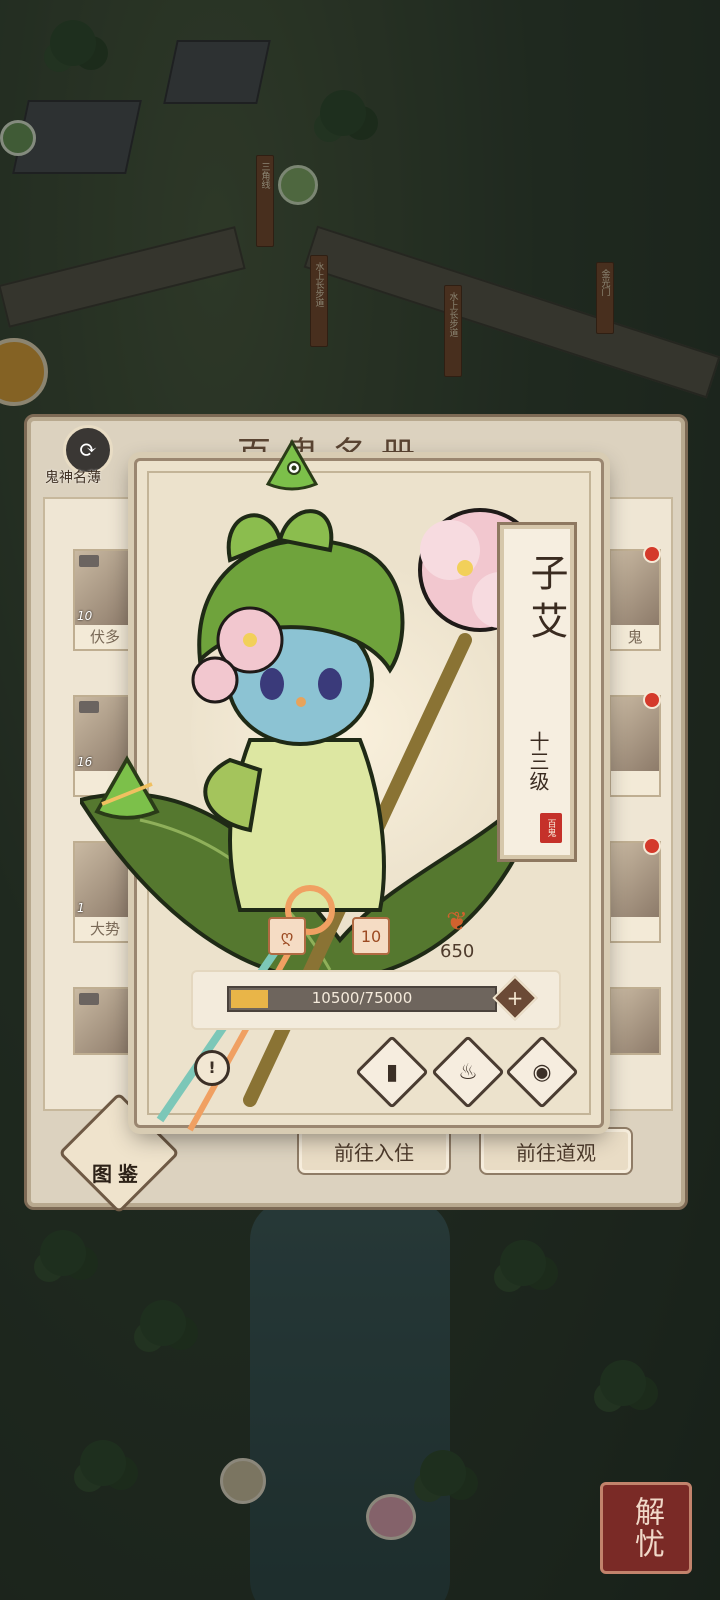 Image resolution: width=720 pixels, height=1600 pixels. I want to click on flame-icon: ♨, so click(468, 1072).